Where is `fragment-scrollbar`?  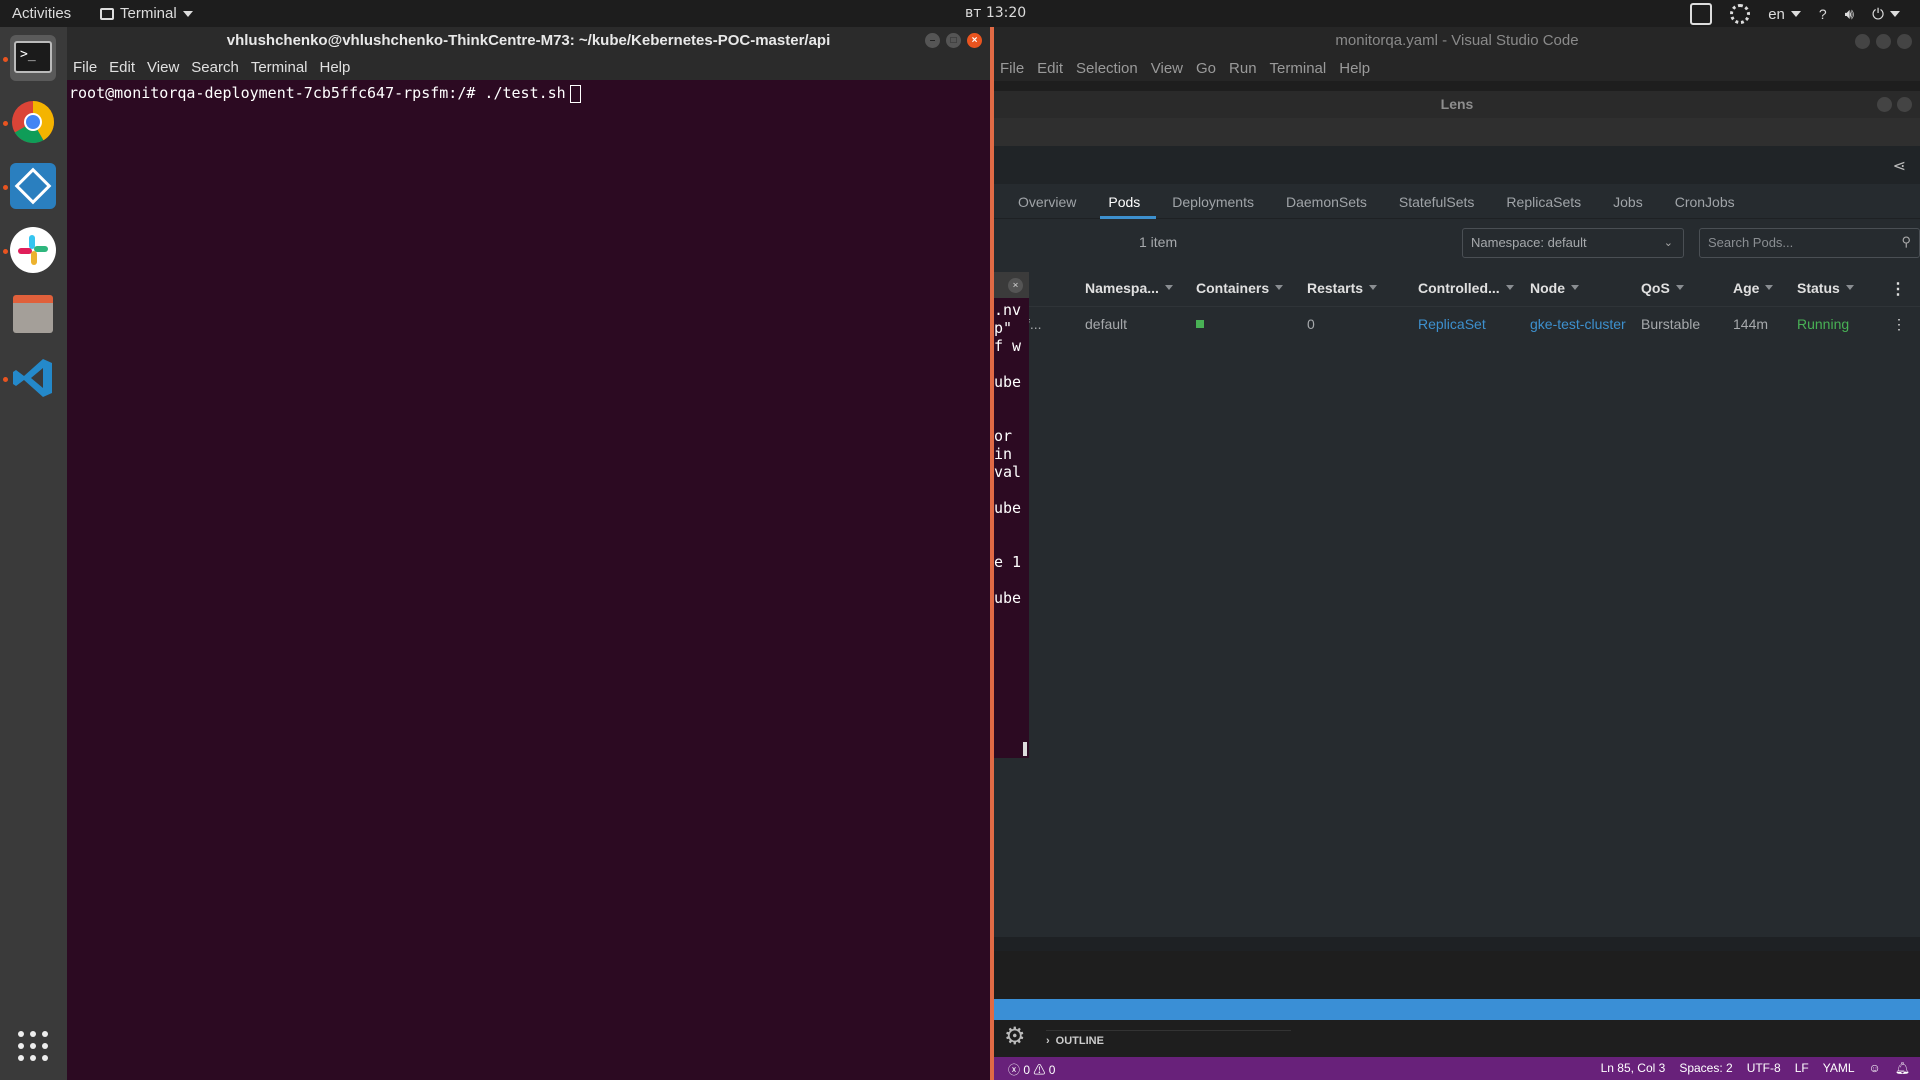 fragment-scrollbar is located at coordinates (1025, 749).